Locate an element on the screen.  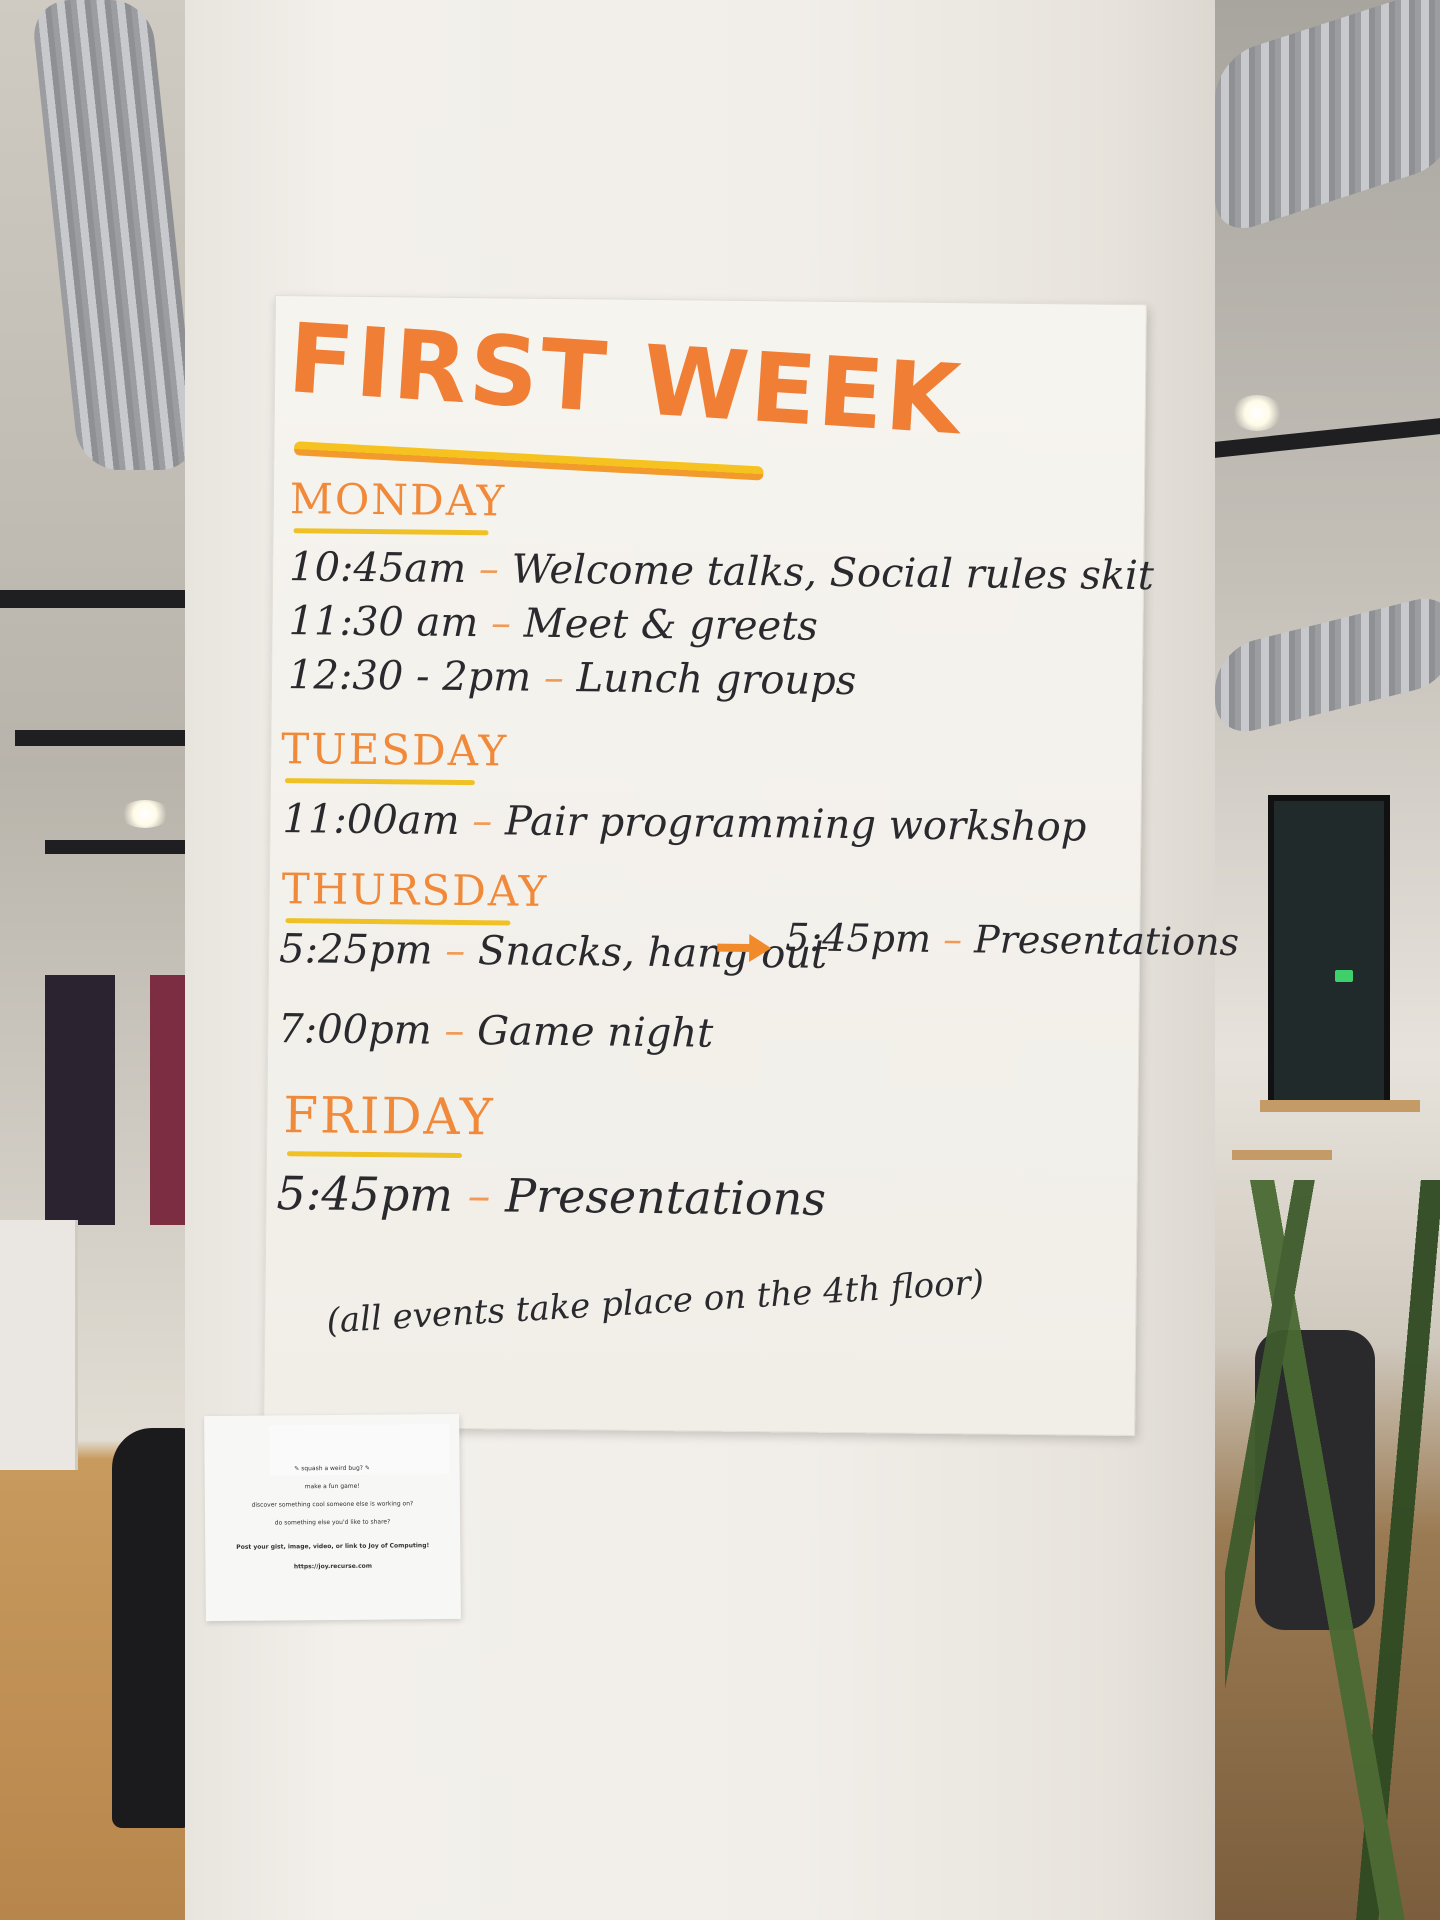
note-line: do something else you'd like to share? is located at coordinates (332, 1522).